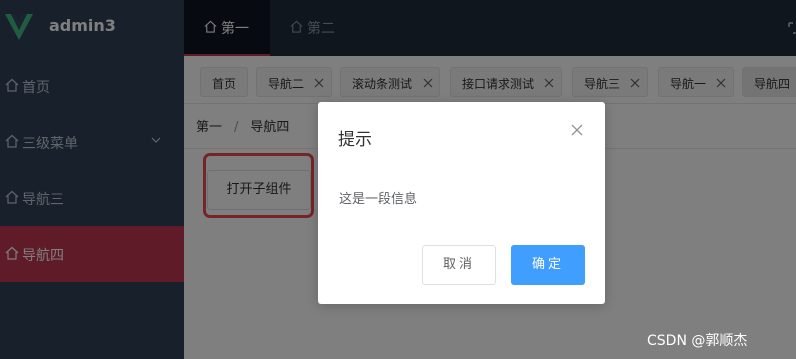 This screenshot has width=796, height=359. What do you see at coordinates (459, 265) in the screenshot?
I see `cancel-button: 取消` at bounding box center [459, 265].